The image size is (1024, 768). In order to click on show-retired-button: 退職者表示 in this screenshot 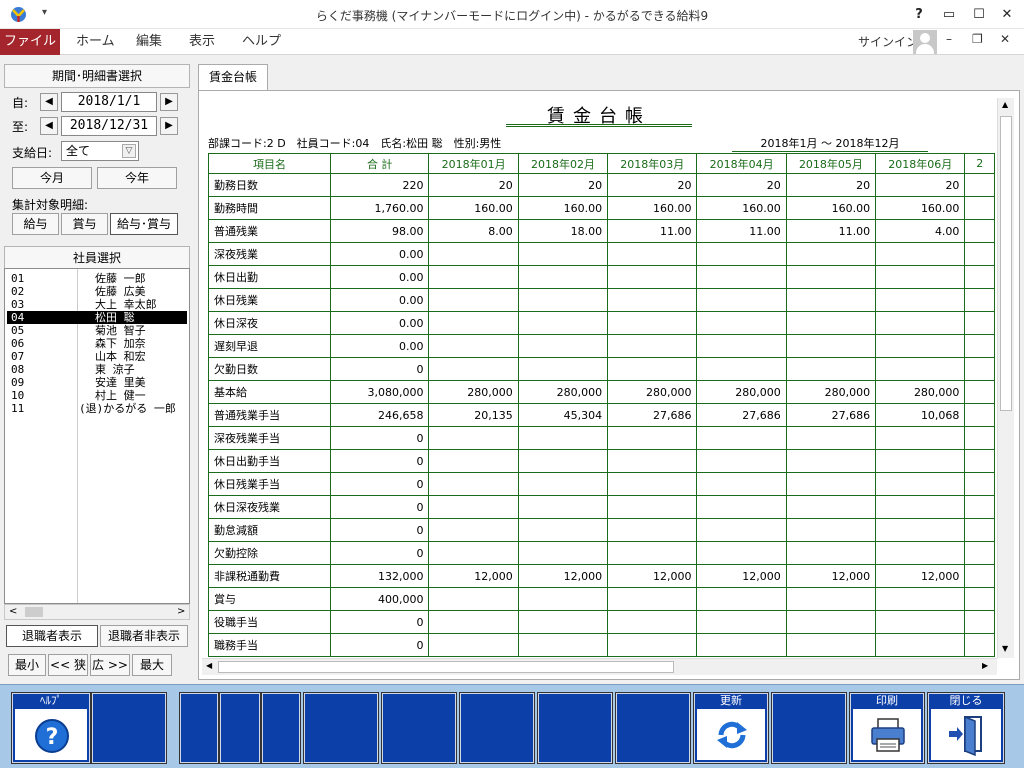, I will do `click(52, 636)`.